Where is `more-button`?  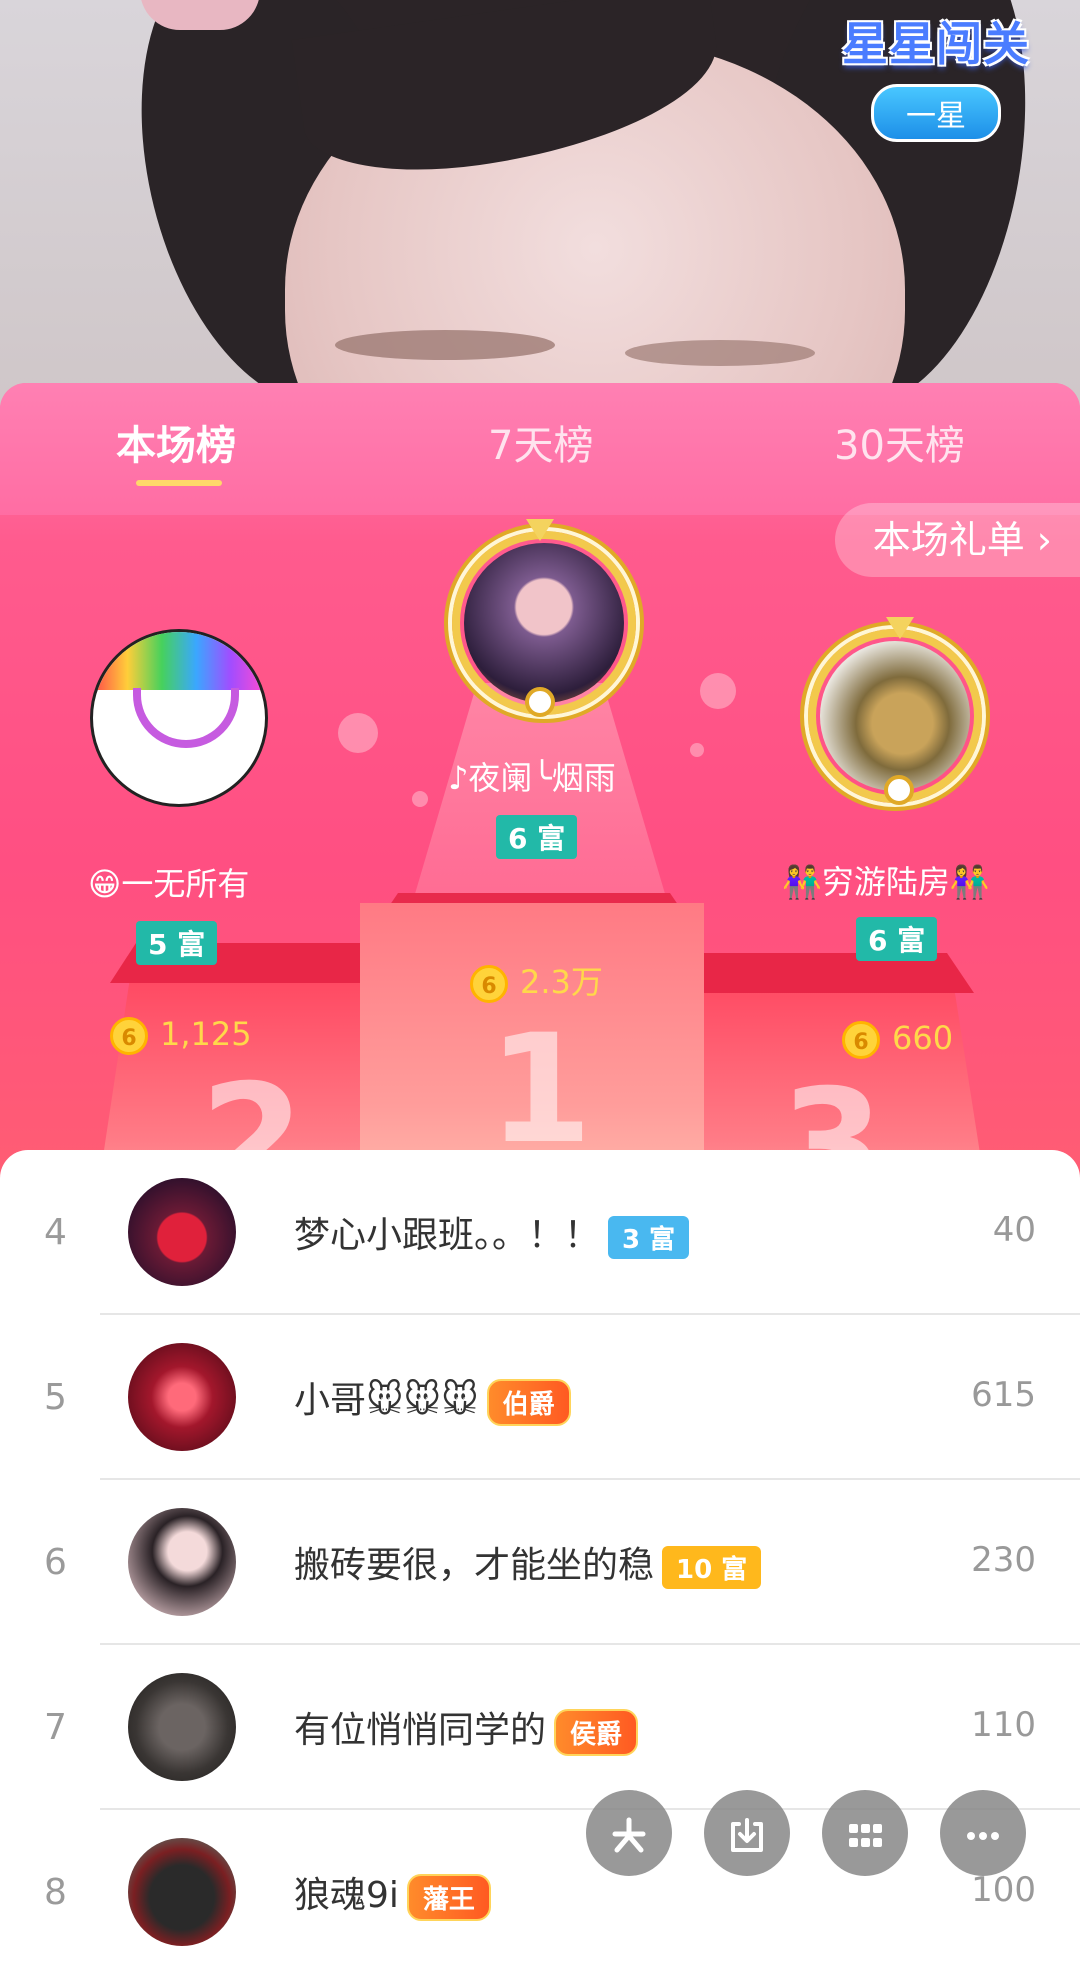
more-button is located at coordinates (983, 1833).